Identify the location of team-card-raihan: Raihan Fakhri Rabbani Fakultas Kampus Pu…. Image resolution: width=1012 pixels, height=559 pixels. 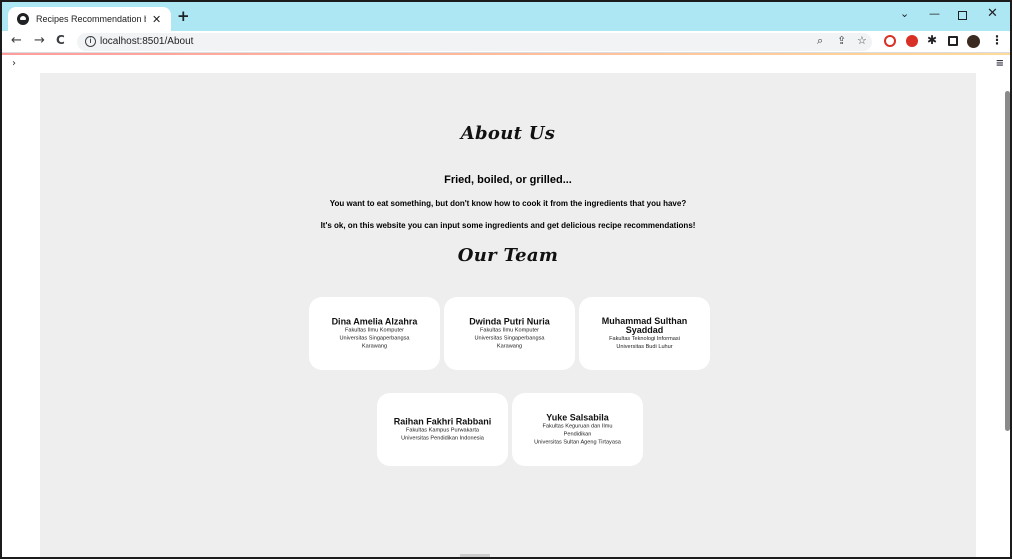
(442, 429).